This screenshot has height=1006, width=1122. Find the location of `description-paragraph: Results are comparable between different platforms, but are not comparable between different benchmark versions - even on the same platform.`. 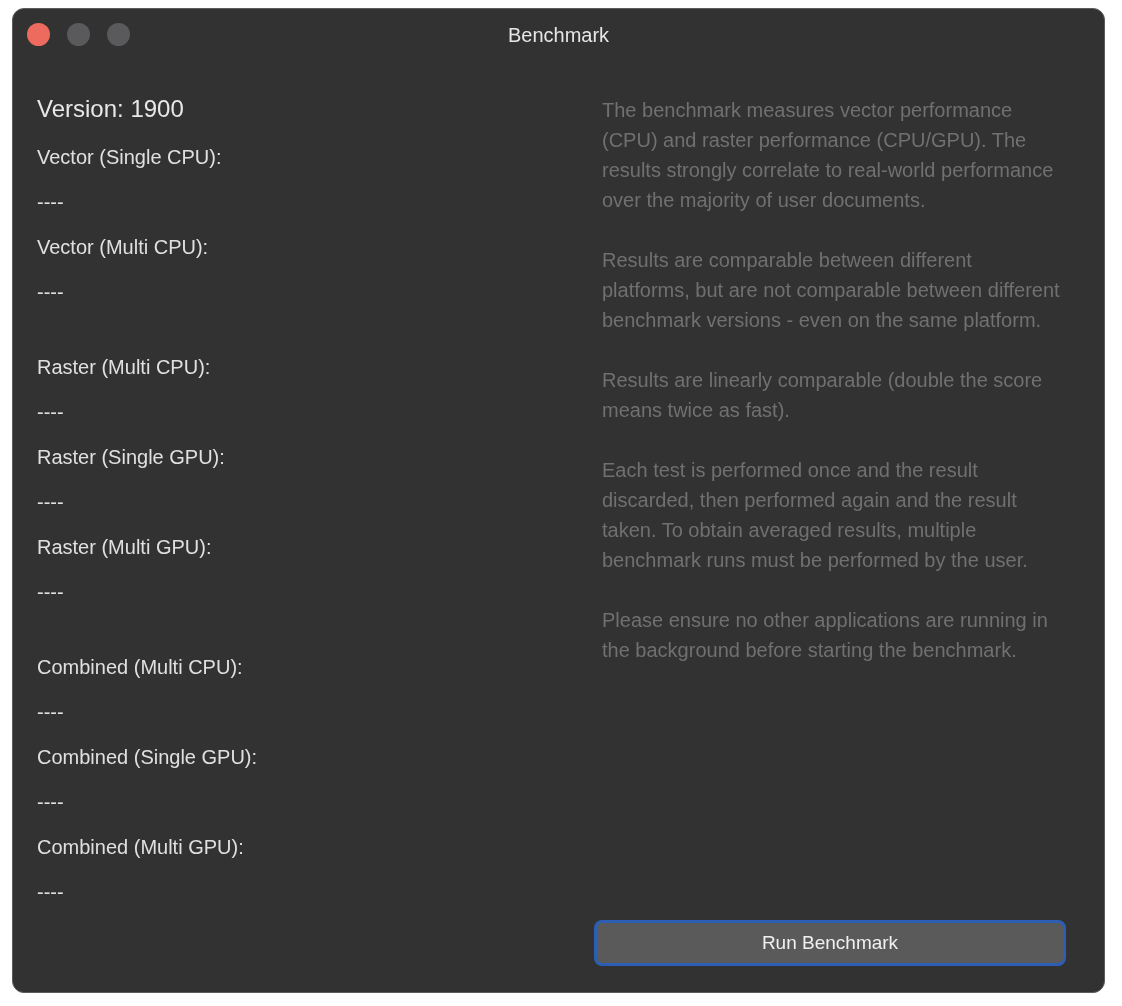

description-paragraph: Results are comparable between different platforms, but are not comparable between different benchmark versions - even on the same platform. is located at coordinates (831, 290).